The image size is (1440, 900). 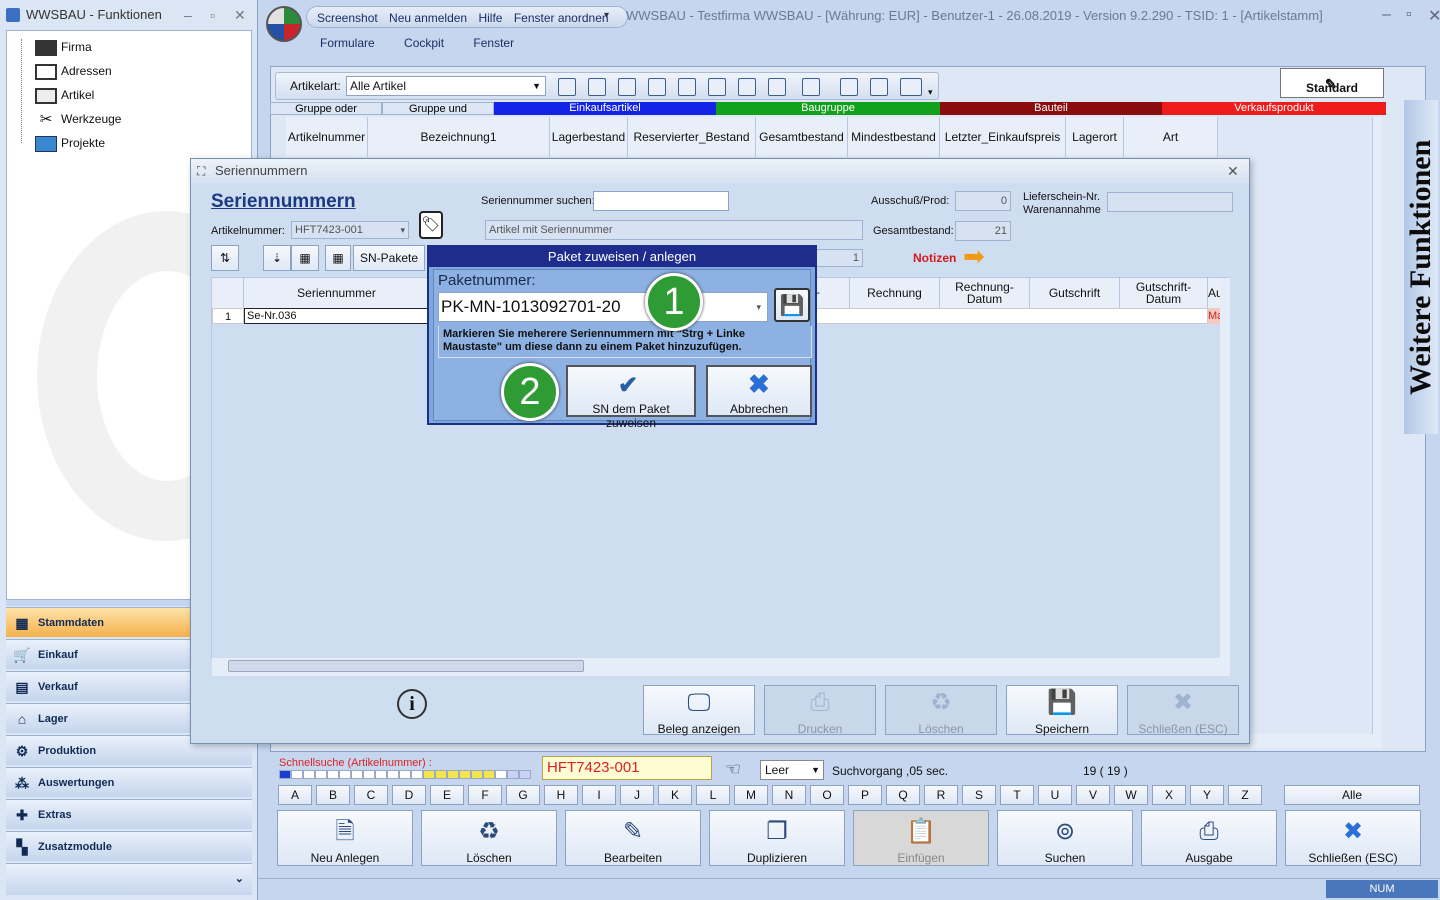 What do you see at coordinates (446, 86) in the screenshot?
I see `artikelart-select: Alle Artikel ▼` at bounding box center [446, 86].